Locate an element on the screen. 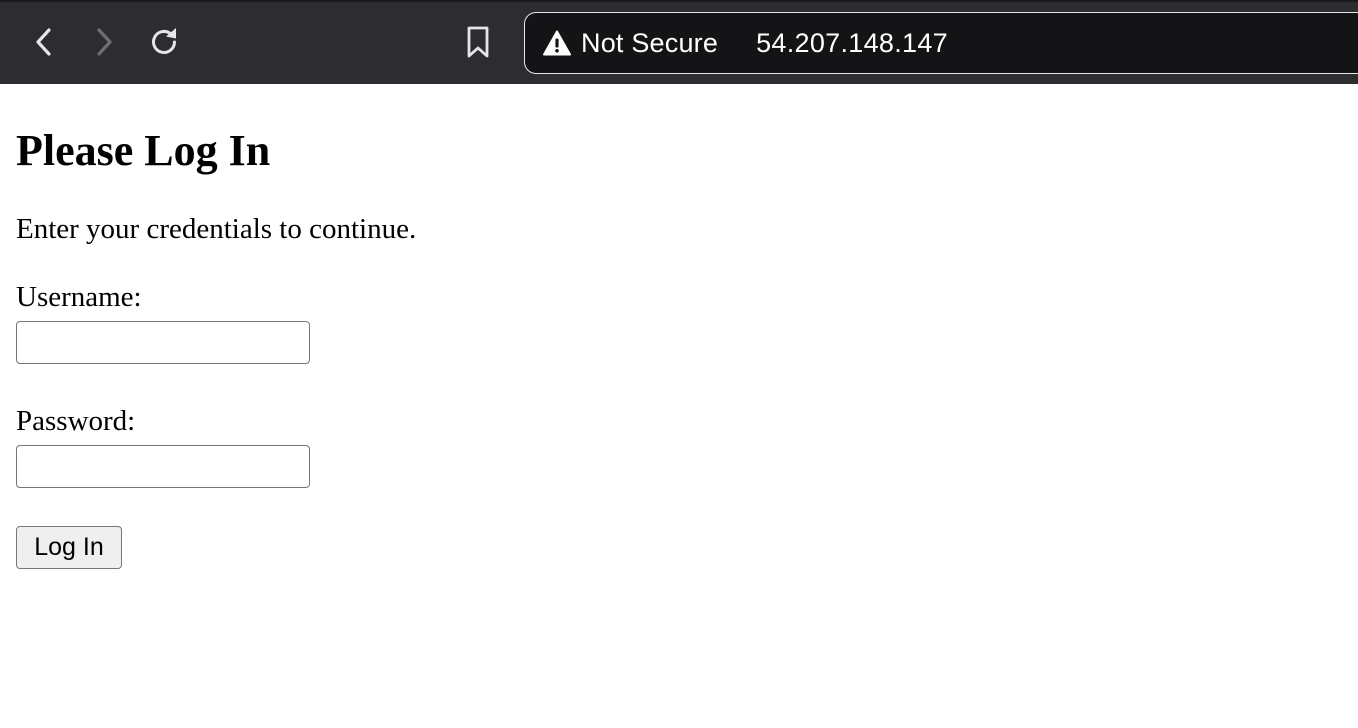  bookmark-button is located at coordinates (478, 42).